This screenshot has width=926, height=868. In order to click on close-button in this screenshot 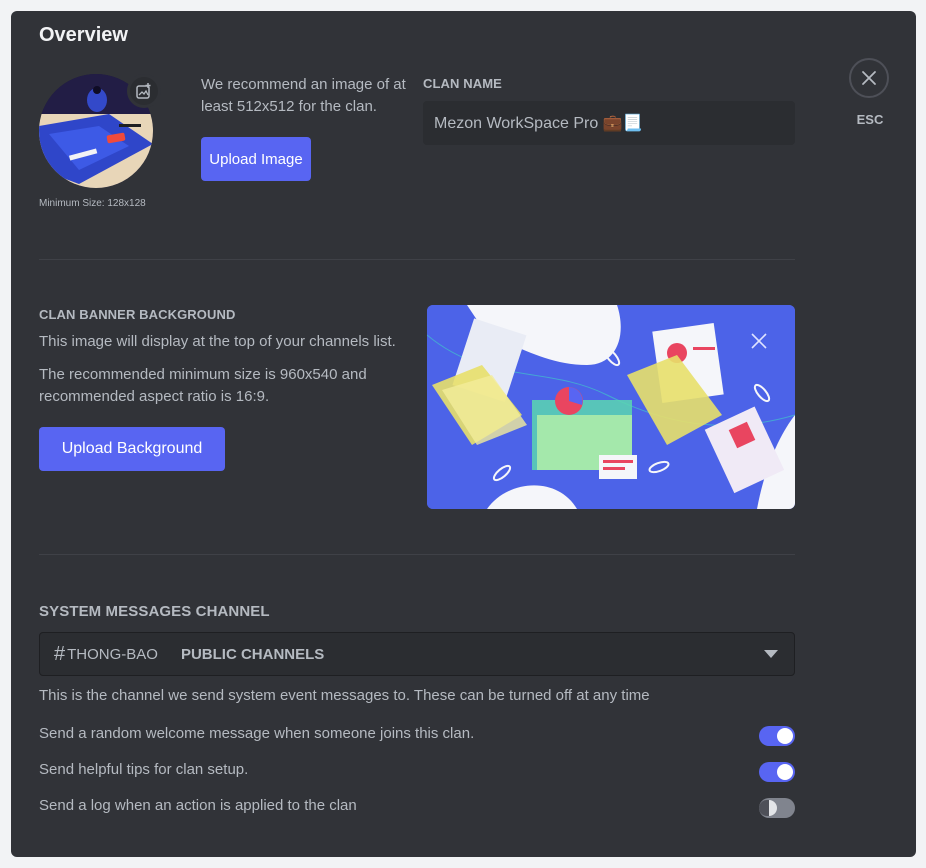, I will do `click(869, 78)`.